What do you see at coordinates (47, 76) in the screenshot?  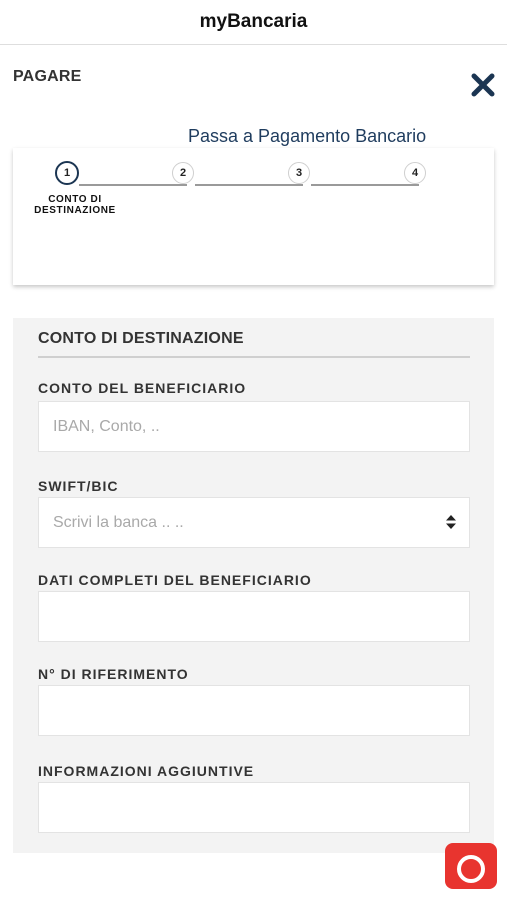 I see `section-label: PAGARE` at bounding box center [47, 76].